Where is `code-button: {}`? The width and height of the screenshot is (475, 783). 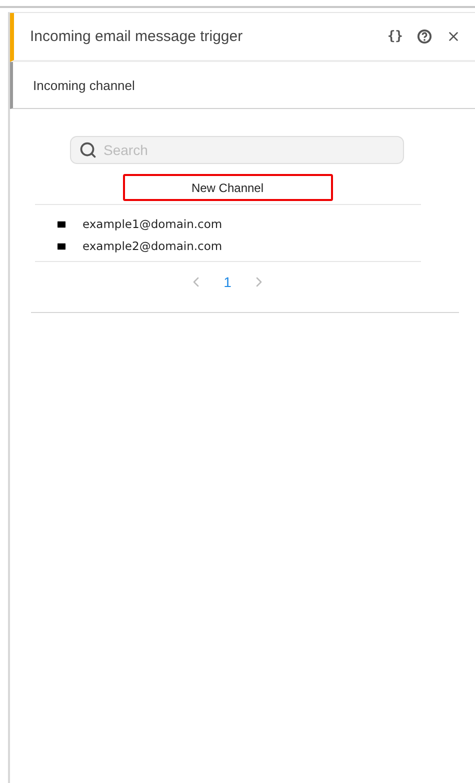 code-button: {} is located at coordinates (395, 36).